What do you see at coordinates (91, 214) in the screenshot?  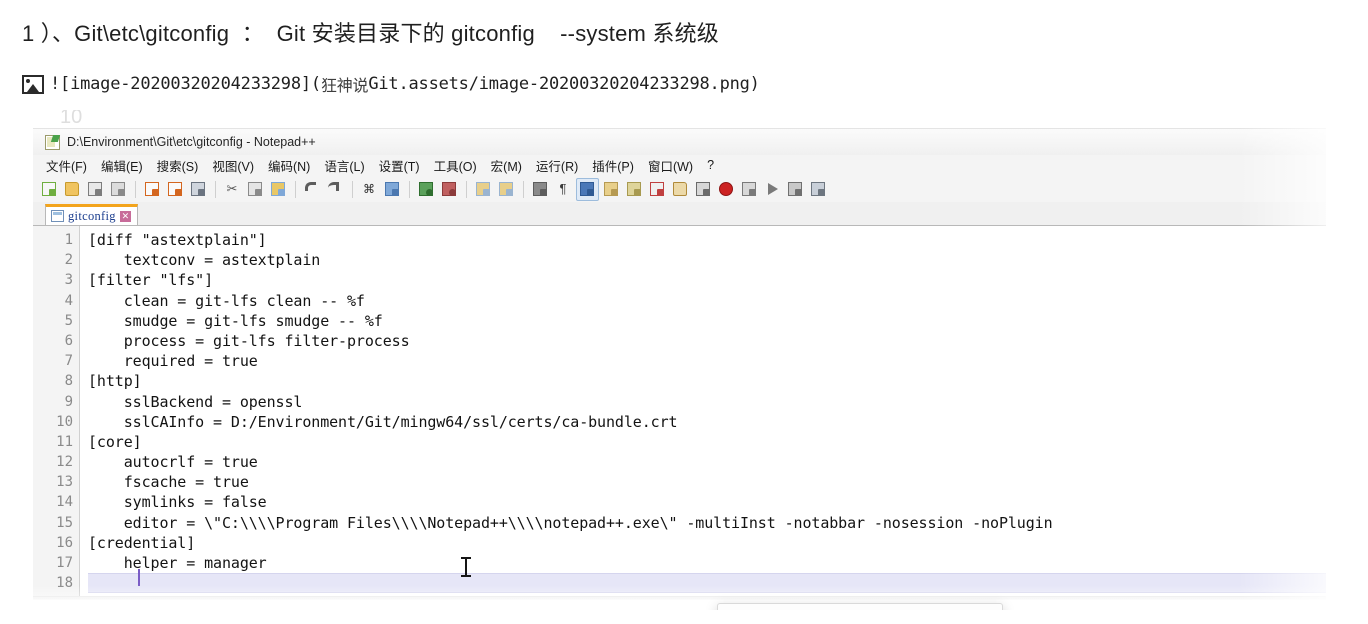 I see `tab-gitconfig: gitconfig ✕` at bounding box center [91, 214].